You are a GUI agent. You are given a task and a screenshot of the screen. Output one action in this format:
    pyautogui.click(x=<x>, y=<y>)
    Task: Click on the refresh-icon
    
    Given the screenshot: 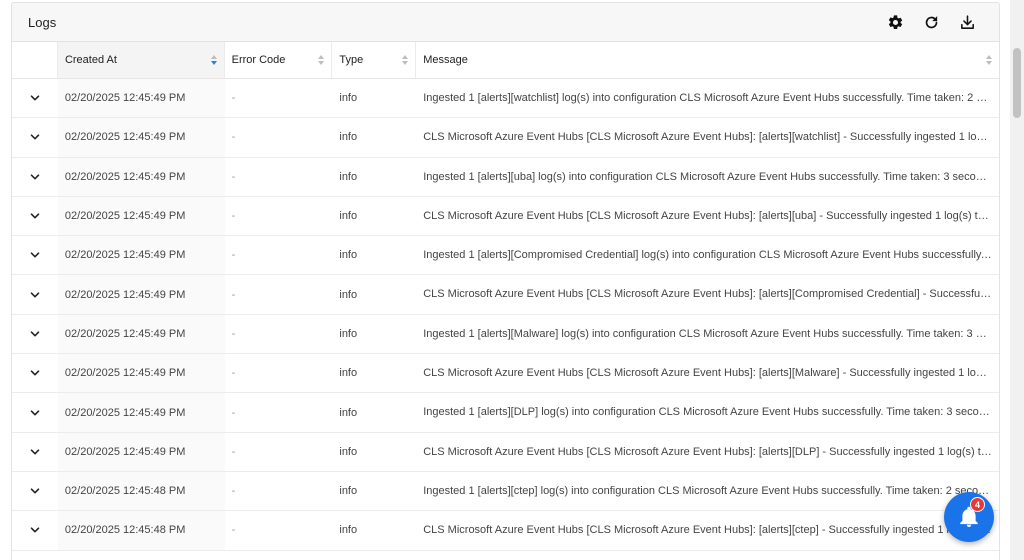 What is the action you would take?
    pyautogui.click(x=931, y=21)
    